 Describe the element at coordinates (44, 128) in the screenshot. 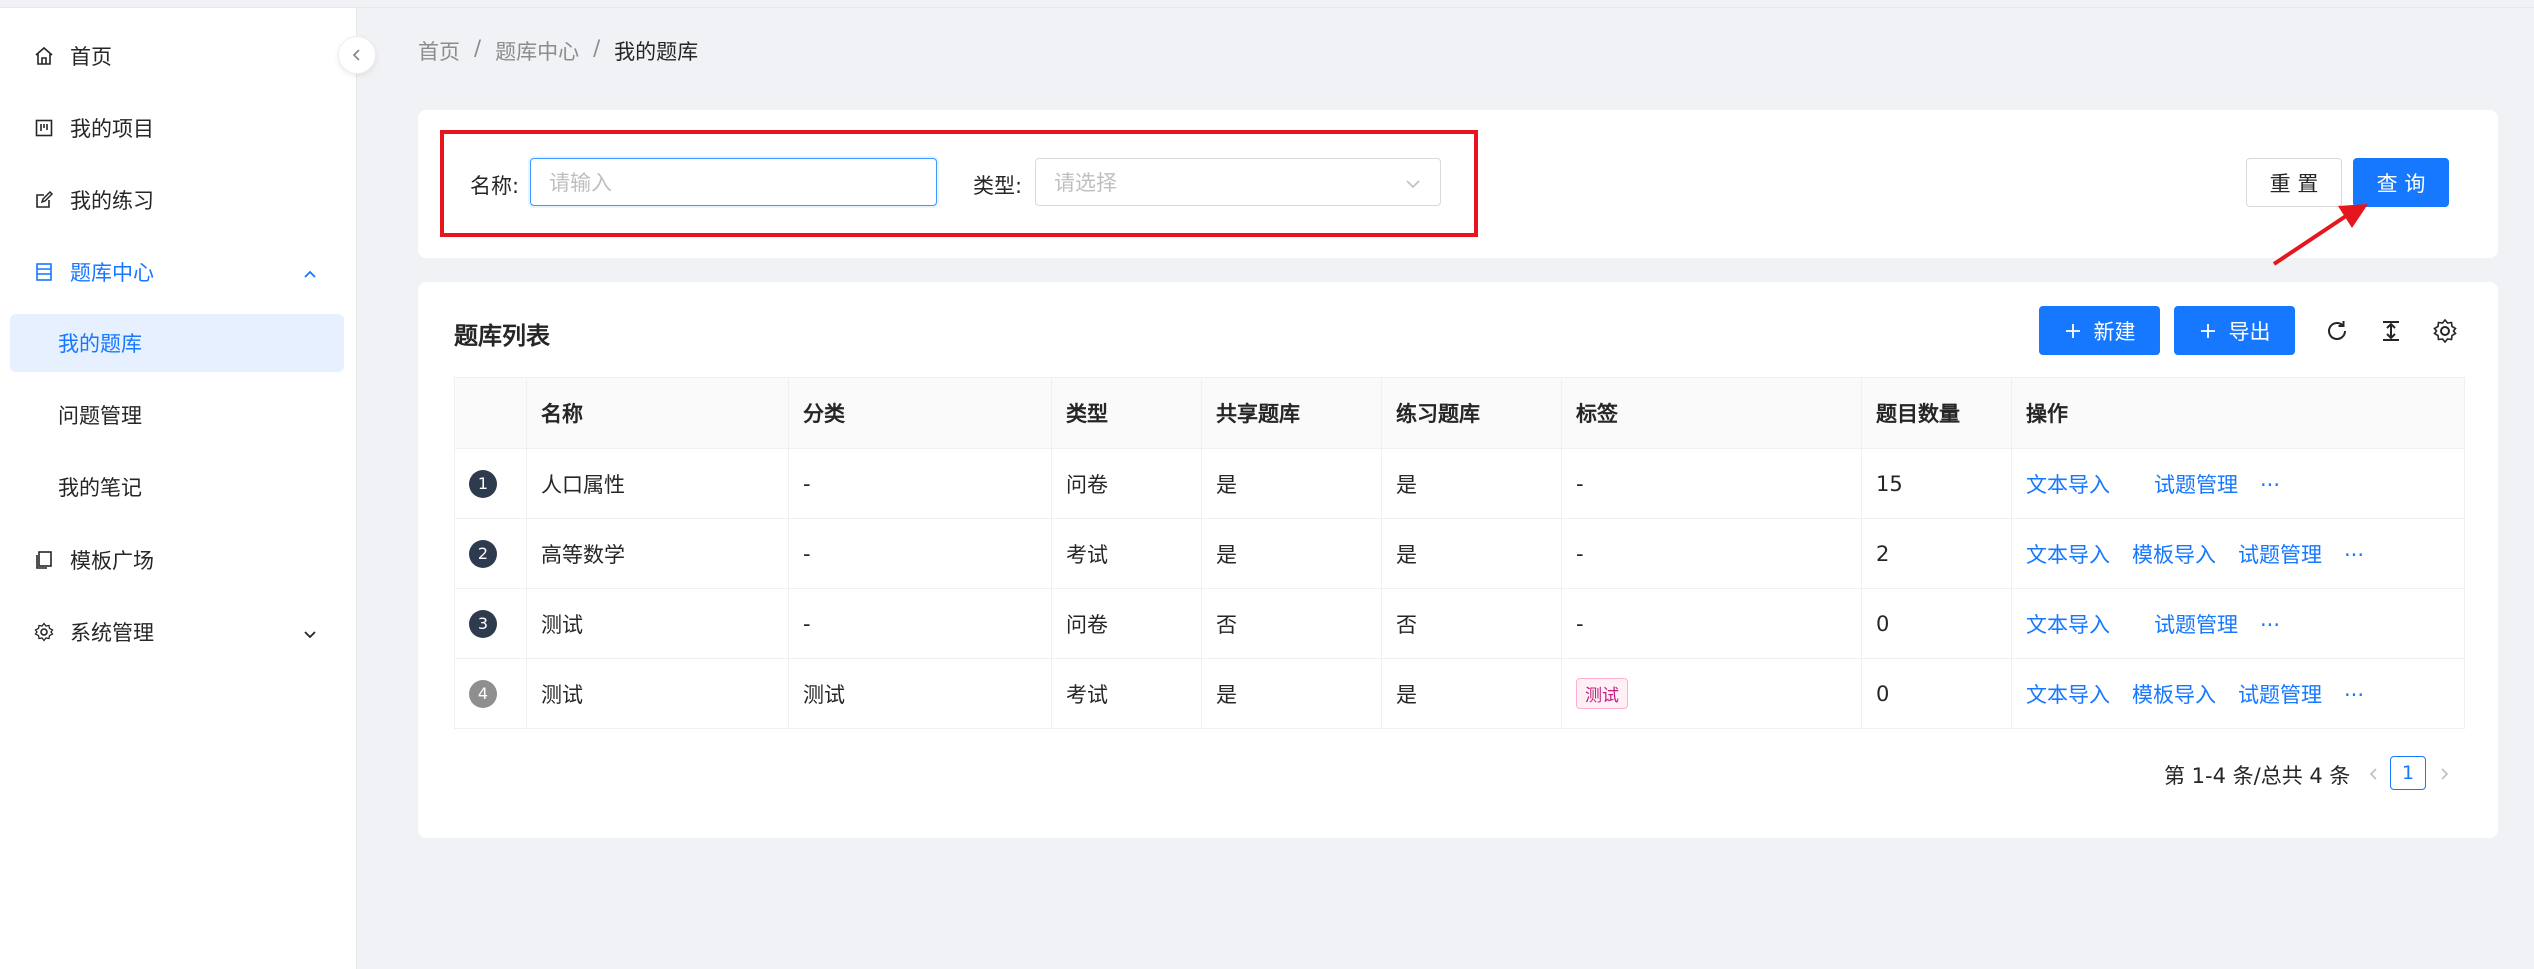

I see `project-icon` at that location.